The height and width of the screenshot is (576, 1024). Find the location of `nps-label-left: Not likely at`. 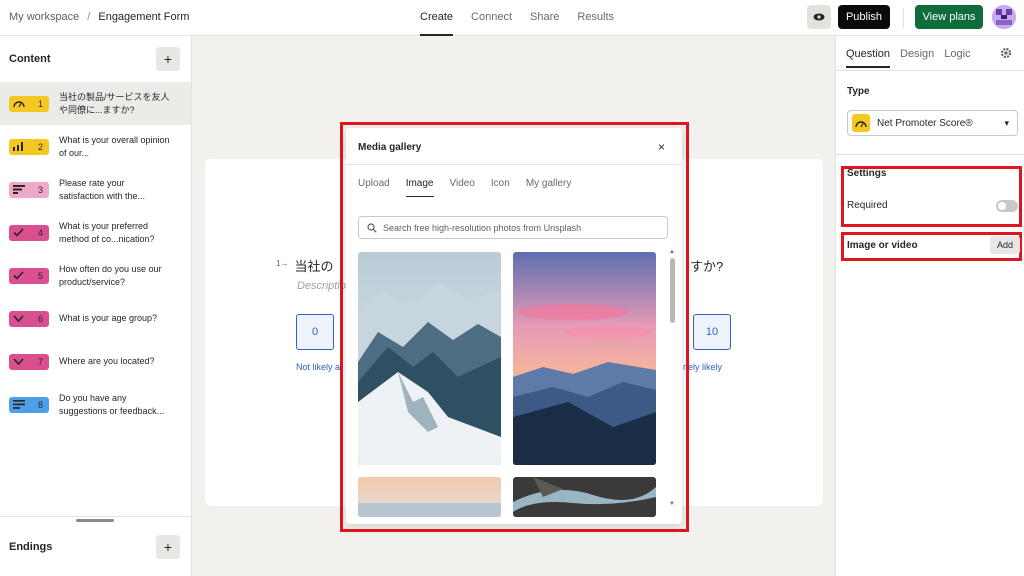

nps-label-left: Not likely at is located at coordinates (319, 367).